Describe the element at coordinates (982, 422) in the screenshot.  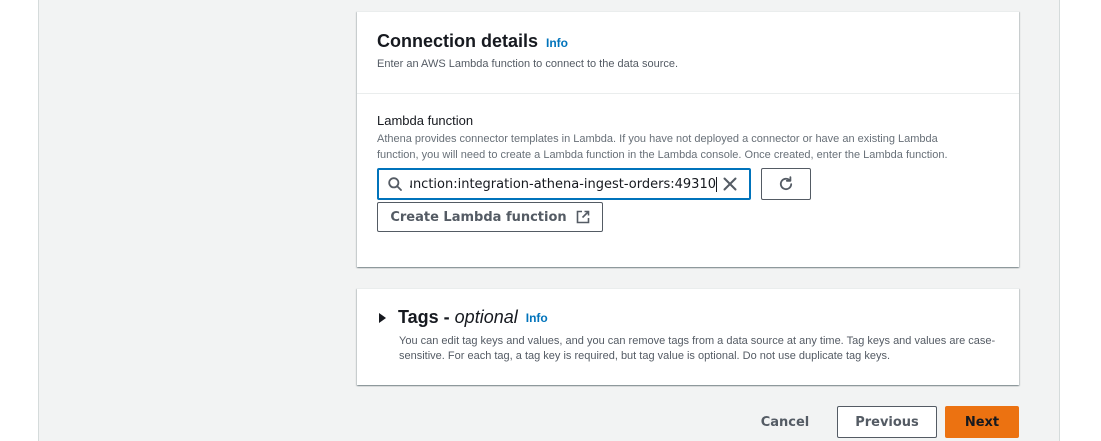
I see `next-button: Next` at that location.